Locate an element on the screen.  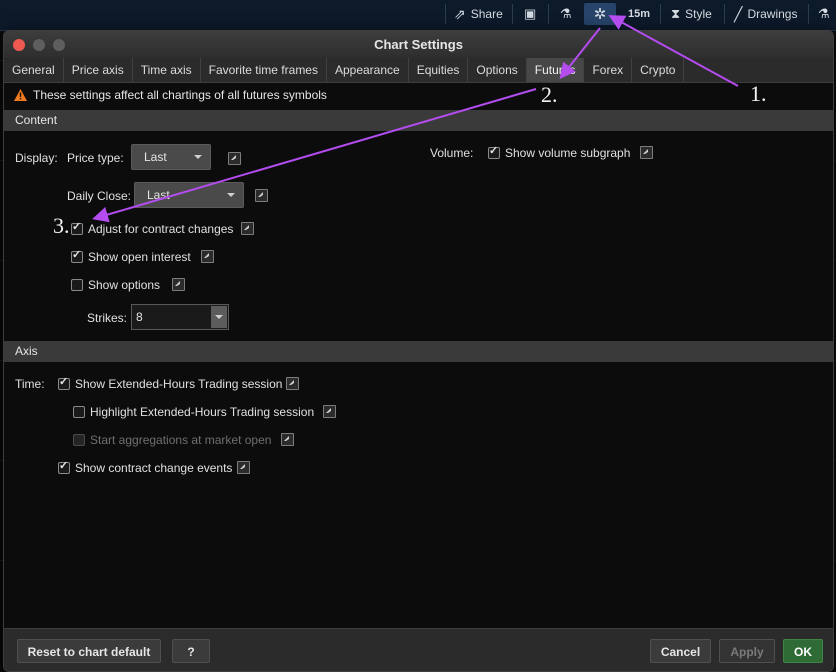
strikes-value: 8 is located at coordinates (139, 317).